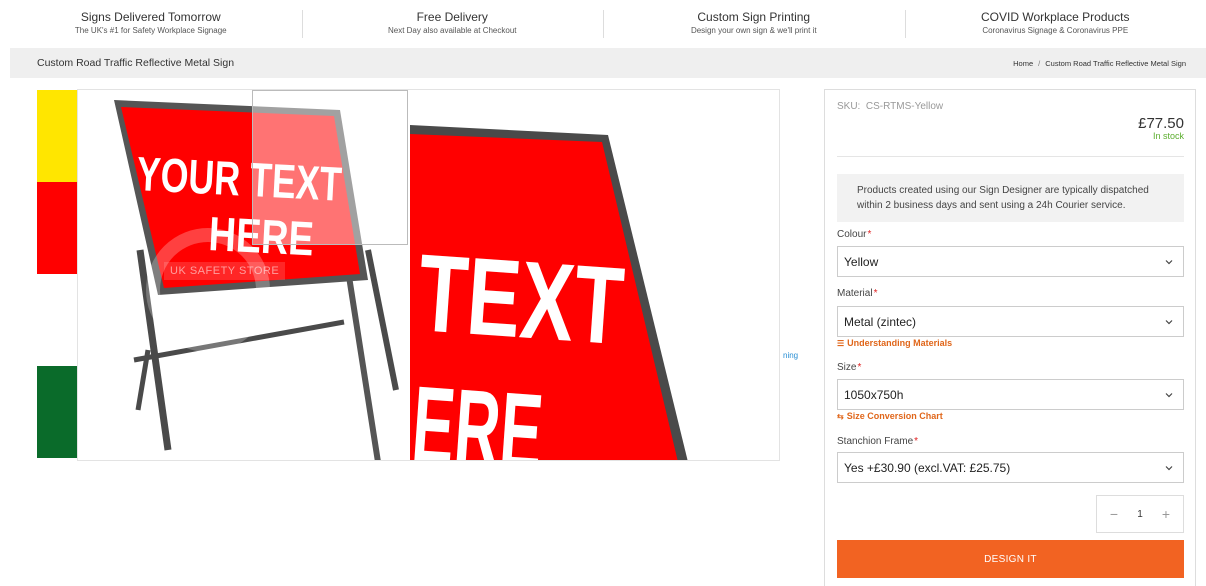 The image size is (1206, 586). I want to click on quantity-stepper: − 1 +, so click(1140, 514).